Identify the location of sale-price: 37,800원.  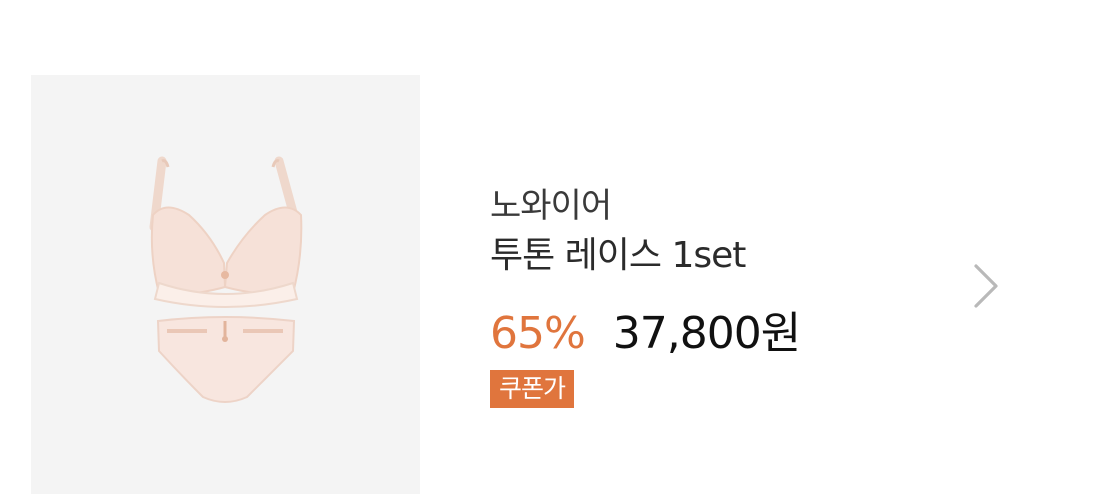
(706, 333).